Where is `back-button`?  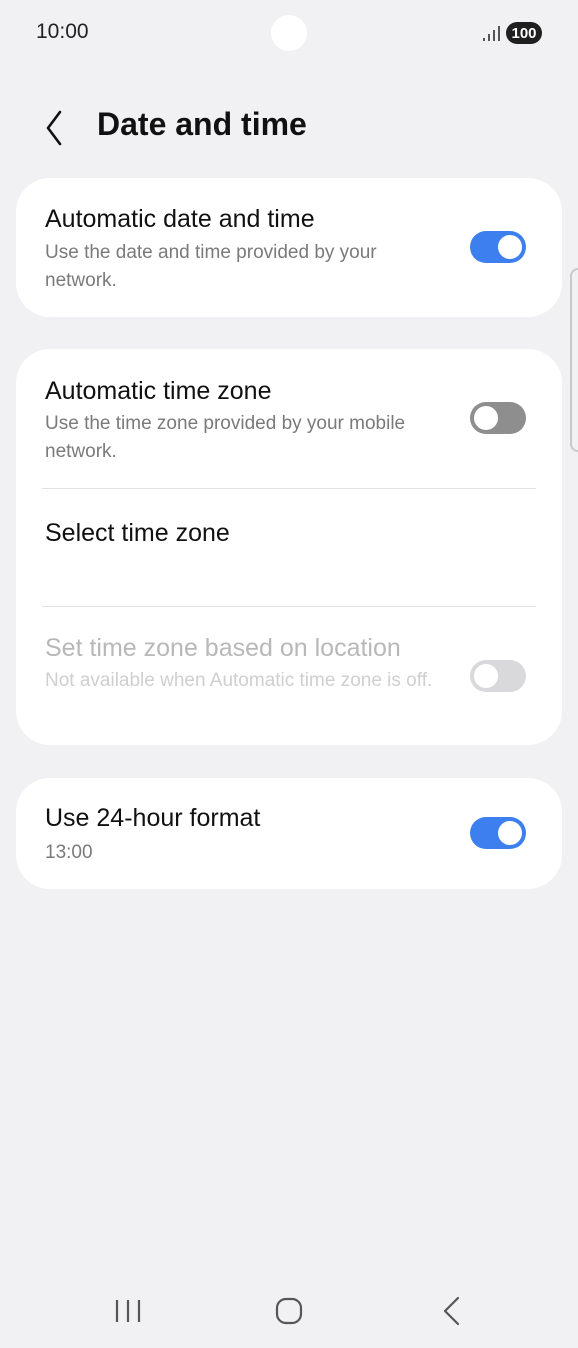
back-button is located at coordinates (56, 128).